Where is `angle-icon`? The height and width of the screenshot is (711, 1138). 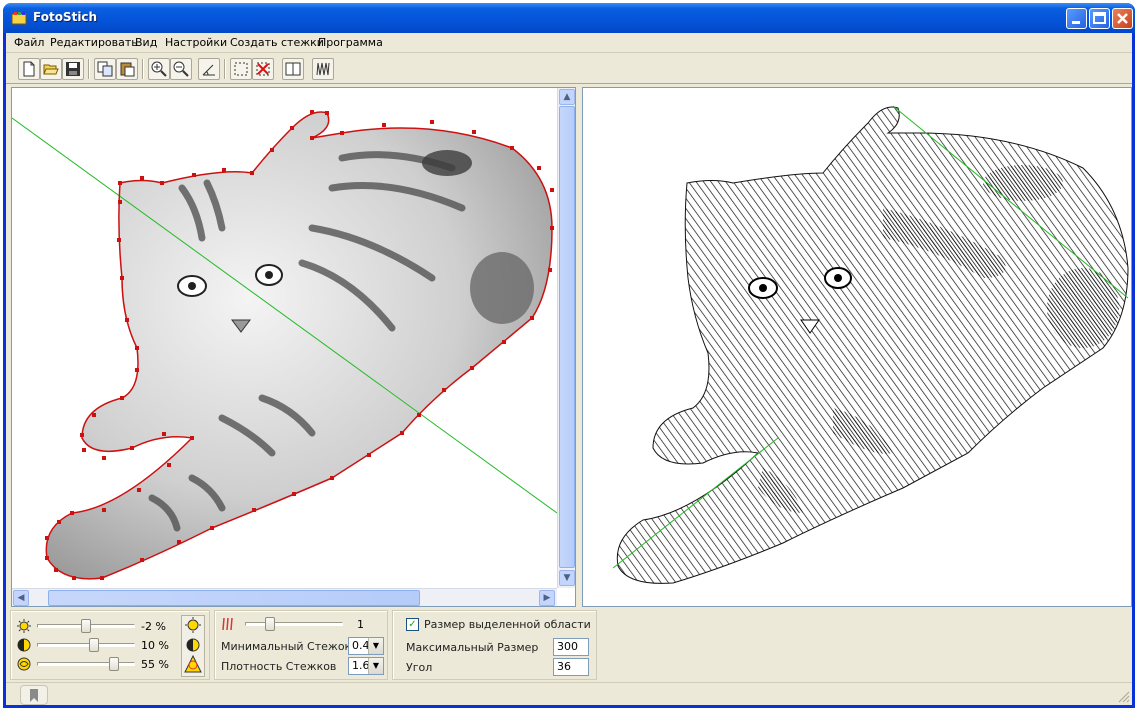
angle-icon is located at coordinates (208, 70).